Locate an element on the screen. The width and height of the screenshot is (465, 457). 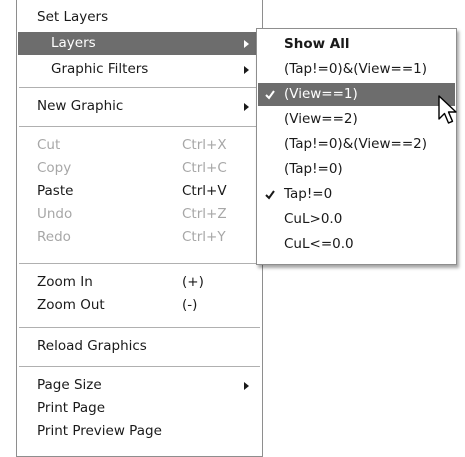
shortcut-text: Ctrl+X is located at coordinates (204, 145).